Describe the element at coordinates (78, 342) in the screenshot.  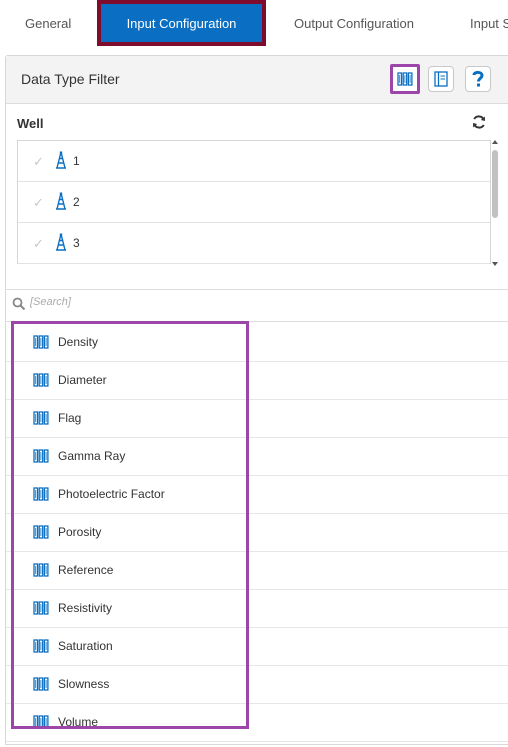
I see `data-type-label: Density` at that location.